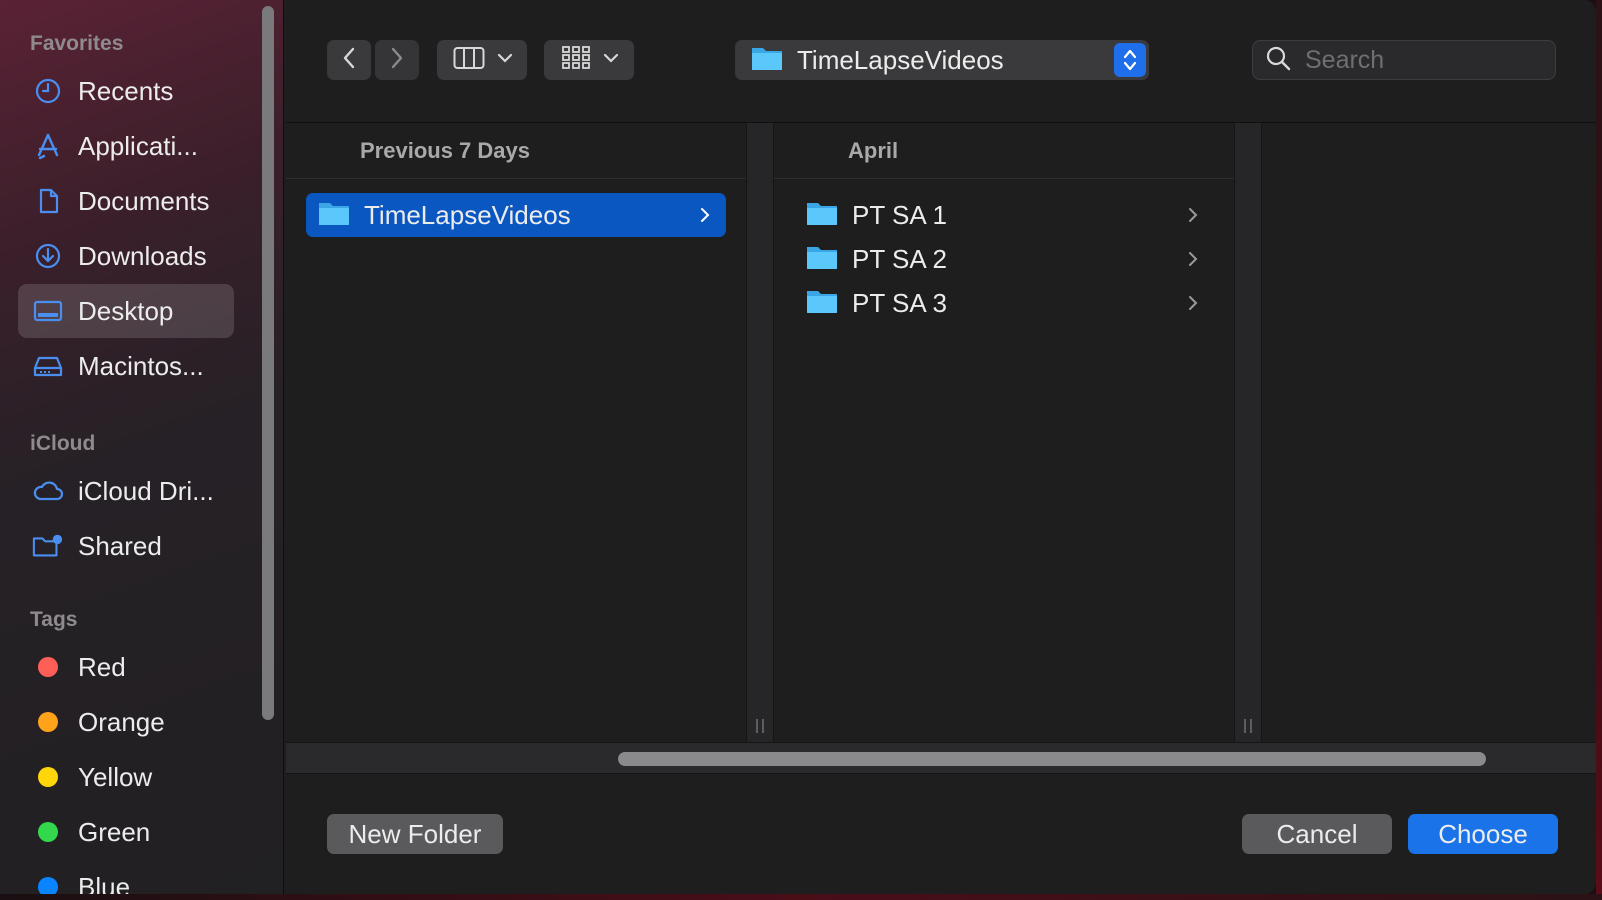 The width and height of the screenshot is (1602, 900). I want to click on grid-icon, so click(576, 60).